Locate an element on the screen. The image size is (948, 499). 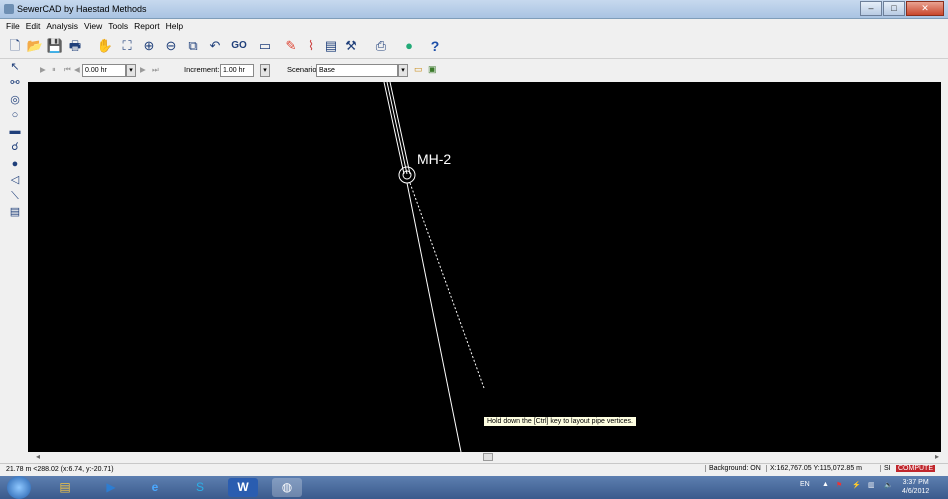
pipe-layout-icon: ⚯ is located at coordinates (15, 83).